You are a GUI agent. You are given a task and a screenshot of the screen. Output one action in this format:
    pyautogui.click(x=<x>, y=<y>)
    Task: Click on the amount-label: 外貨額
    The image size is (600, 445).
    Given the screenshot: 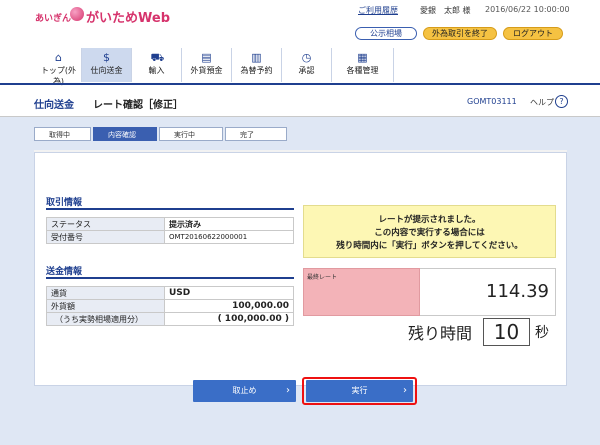 What is the action you would take?
    pyautogui.click(x=105, y=306)
    